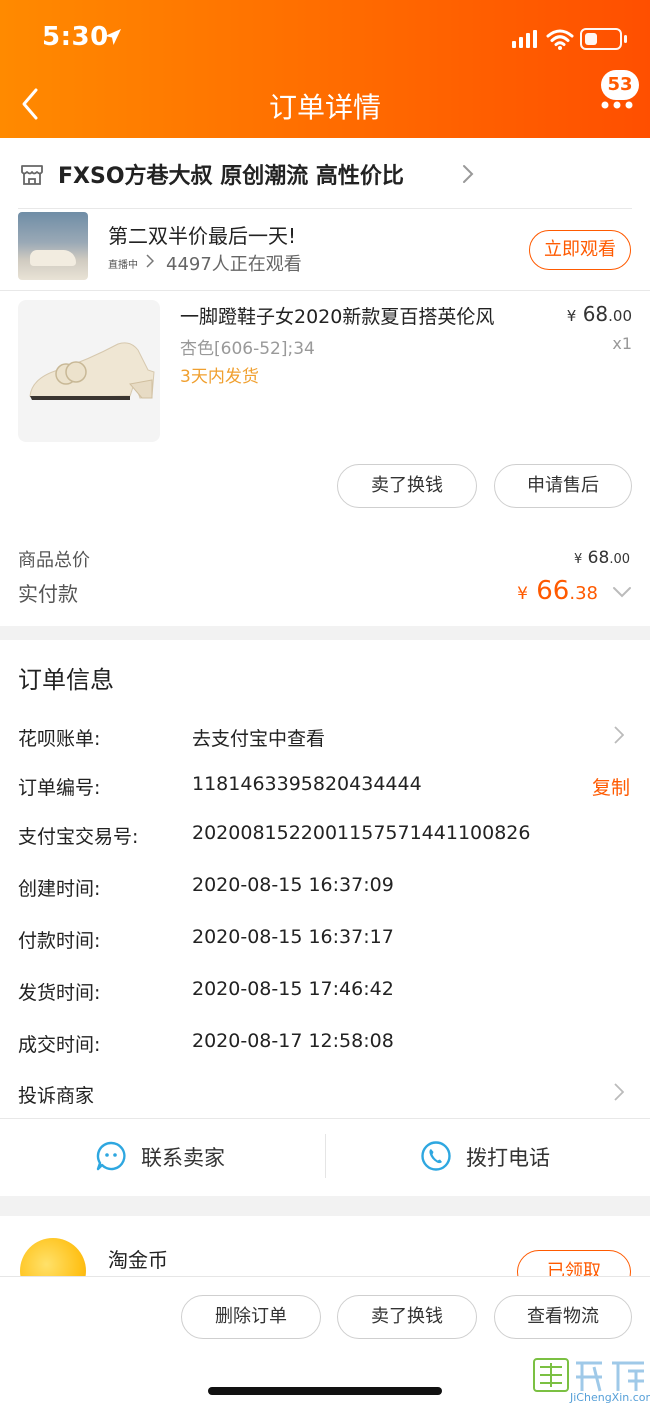  I want to click on live-viewer-count: 4497人正在观看, so click(234, 264).